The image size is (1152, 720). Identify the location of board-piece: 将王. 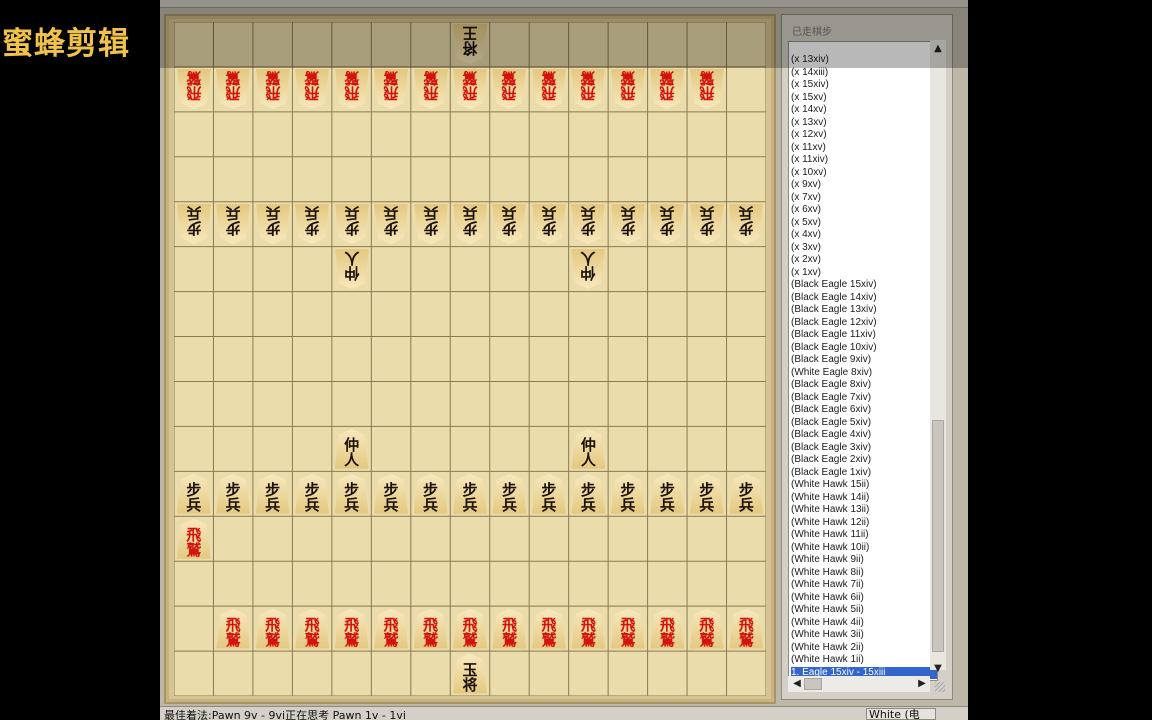
(470, 44).